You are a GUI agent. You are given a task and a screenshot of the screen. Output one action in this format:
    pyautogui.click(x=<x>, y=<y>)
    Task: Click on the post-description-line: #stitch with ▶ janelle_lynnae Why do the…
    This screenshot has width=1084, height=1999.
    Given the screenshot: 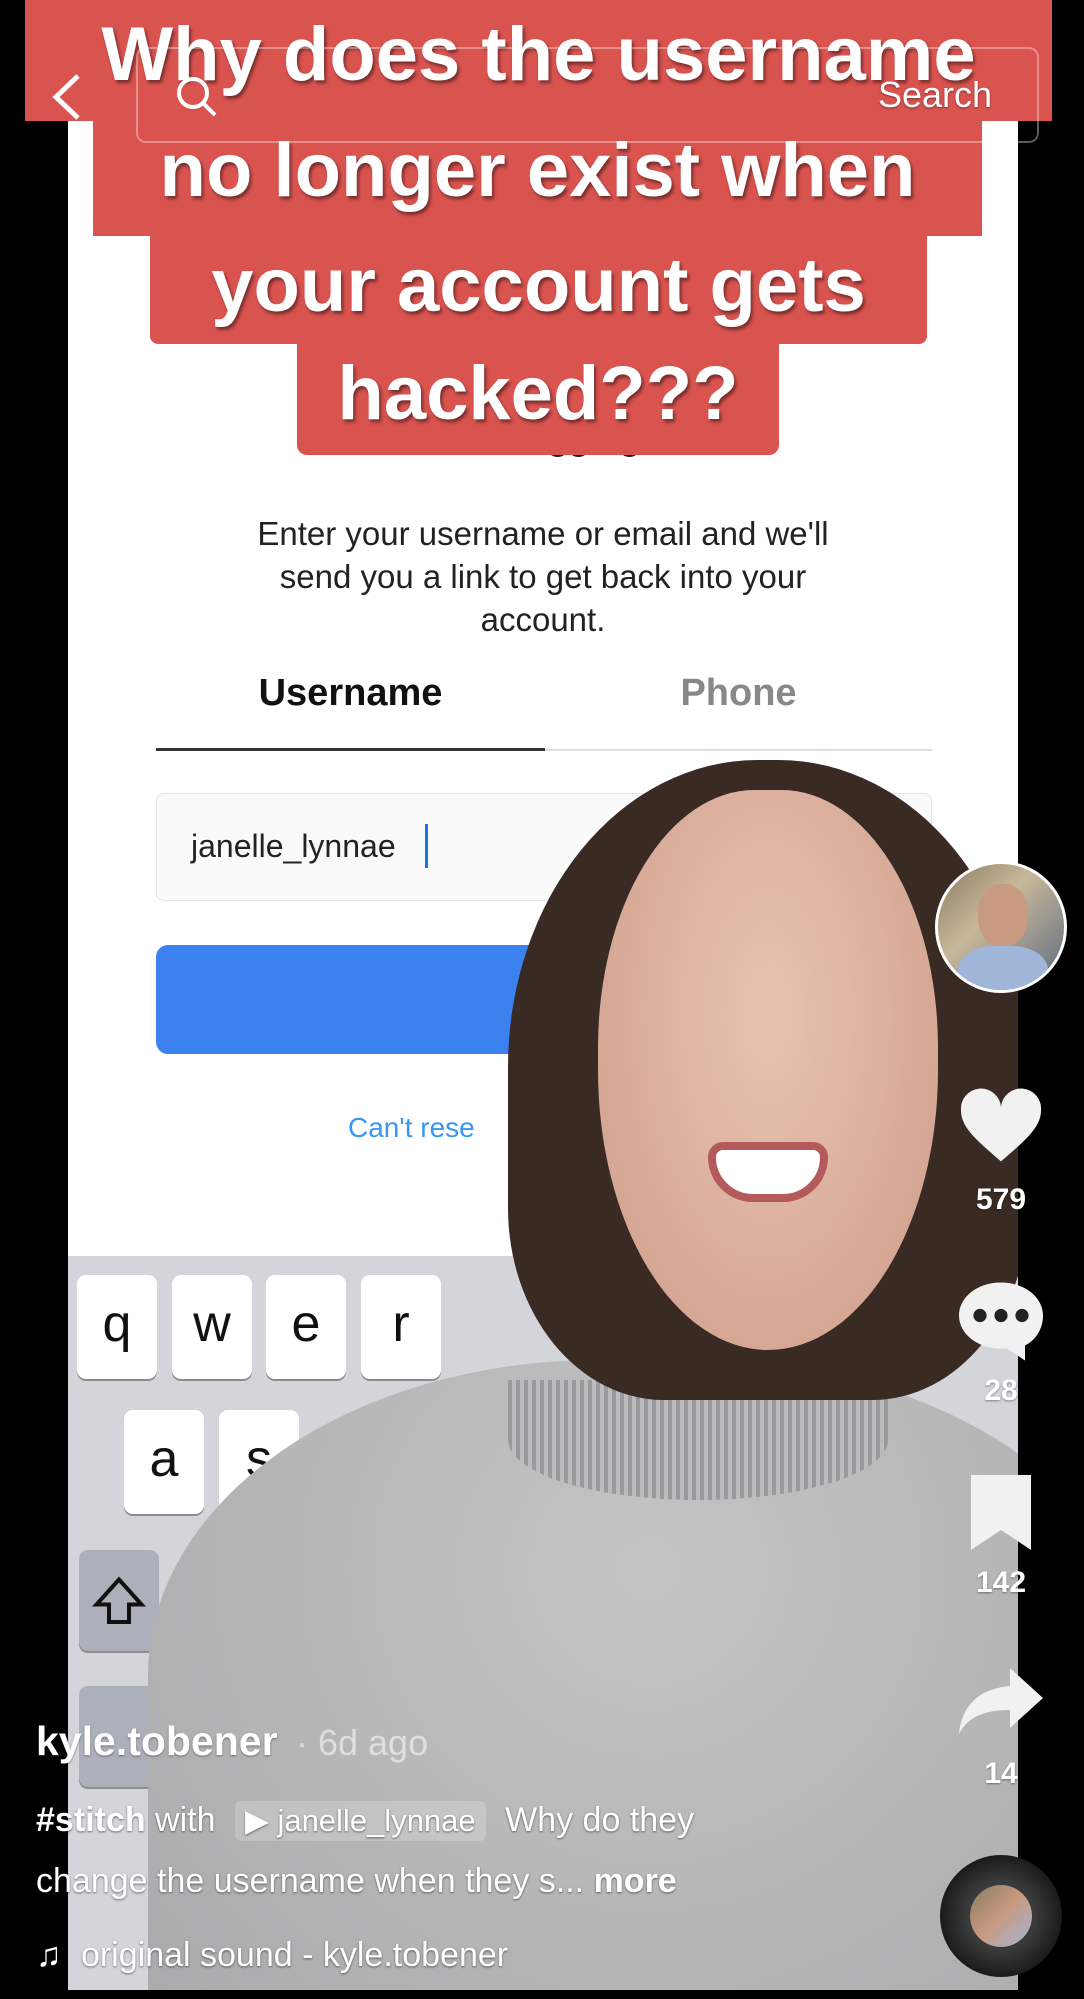 What is the action you would take?
    pyautogui.click(x=365, y=1821)
    